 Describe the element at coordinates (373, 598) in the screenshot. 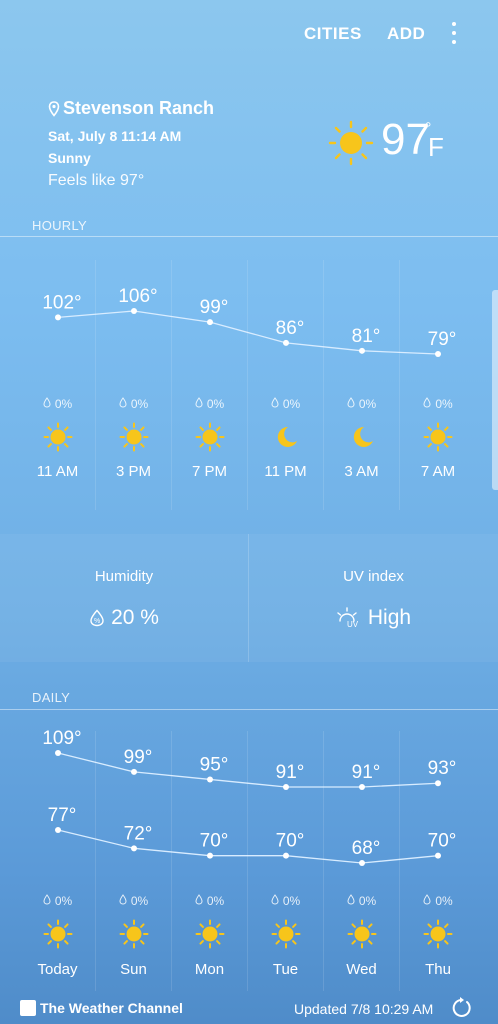

I see `uv-section: UV index UV High` at that location.